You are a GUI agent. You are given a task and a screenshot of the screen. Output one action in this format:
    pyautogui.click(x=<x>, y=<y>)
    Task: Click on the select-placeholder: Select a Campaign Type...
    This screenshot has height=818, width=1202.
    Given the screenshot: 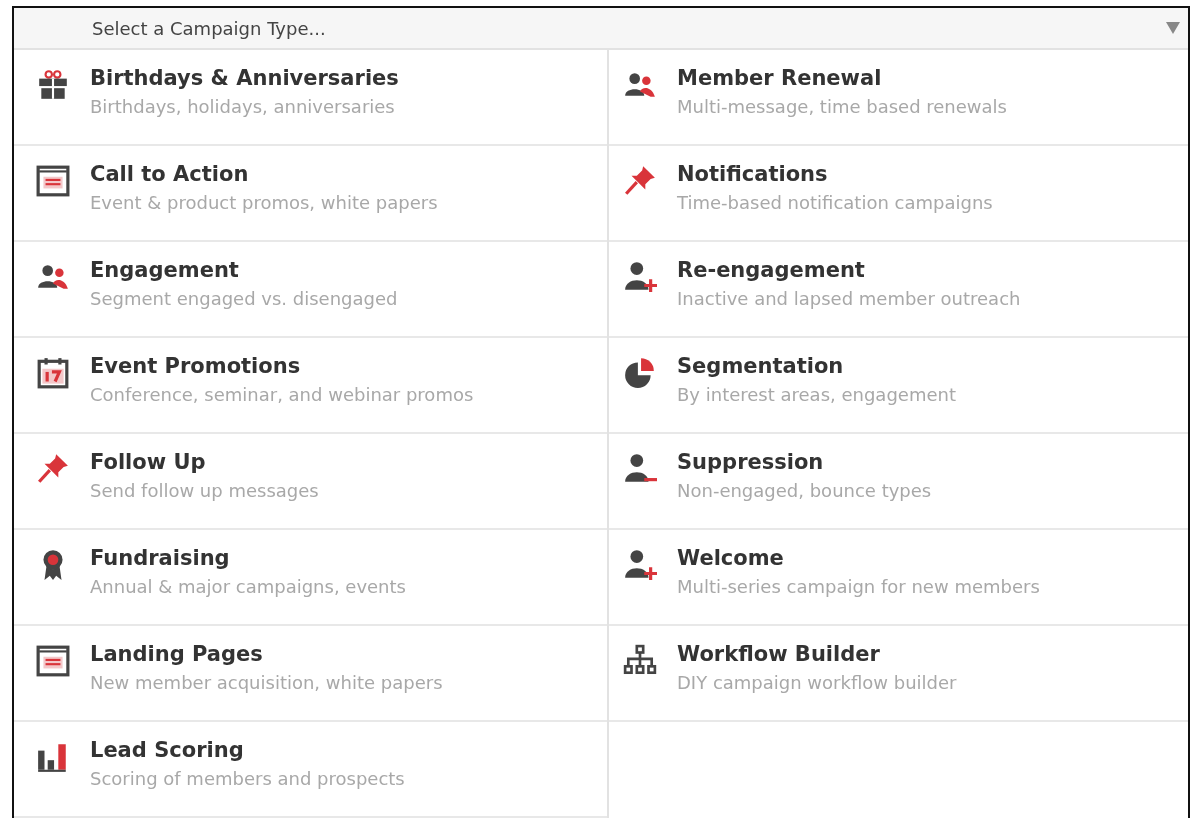 What is the action you would take?
    pyautogui.click(x=209, y=28)
    